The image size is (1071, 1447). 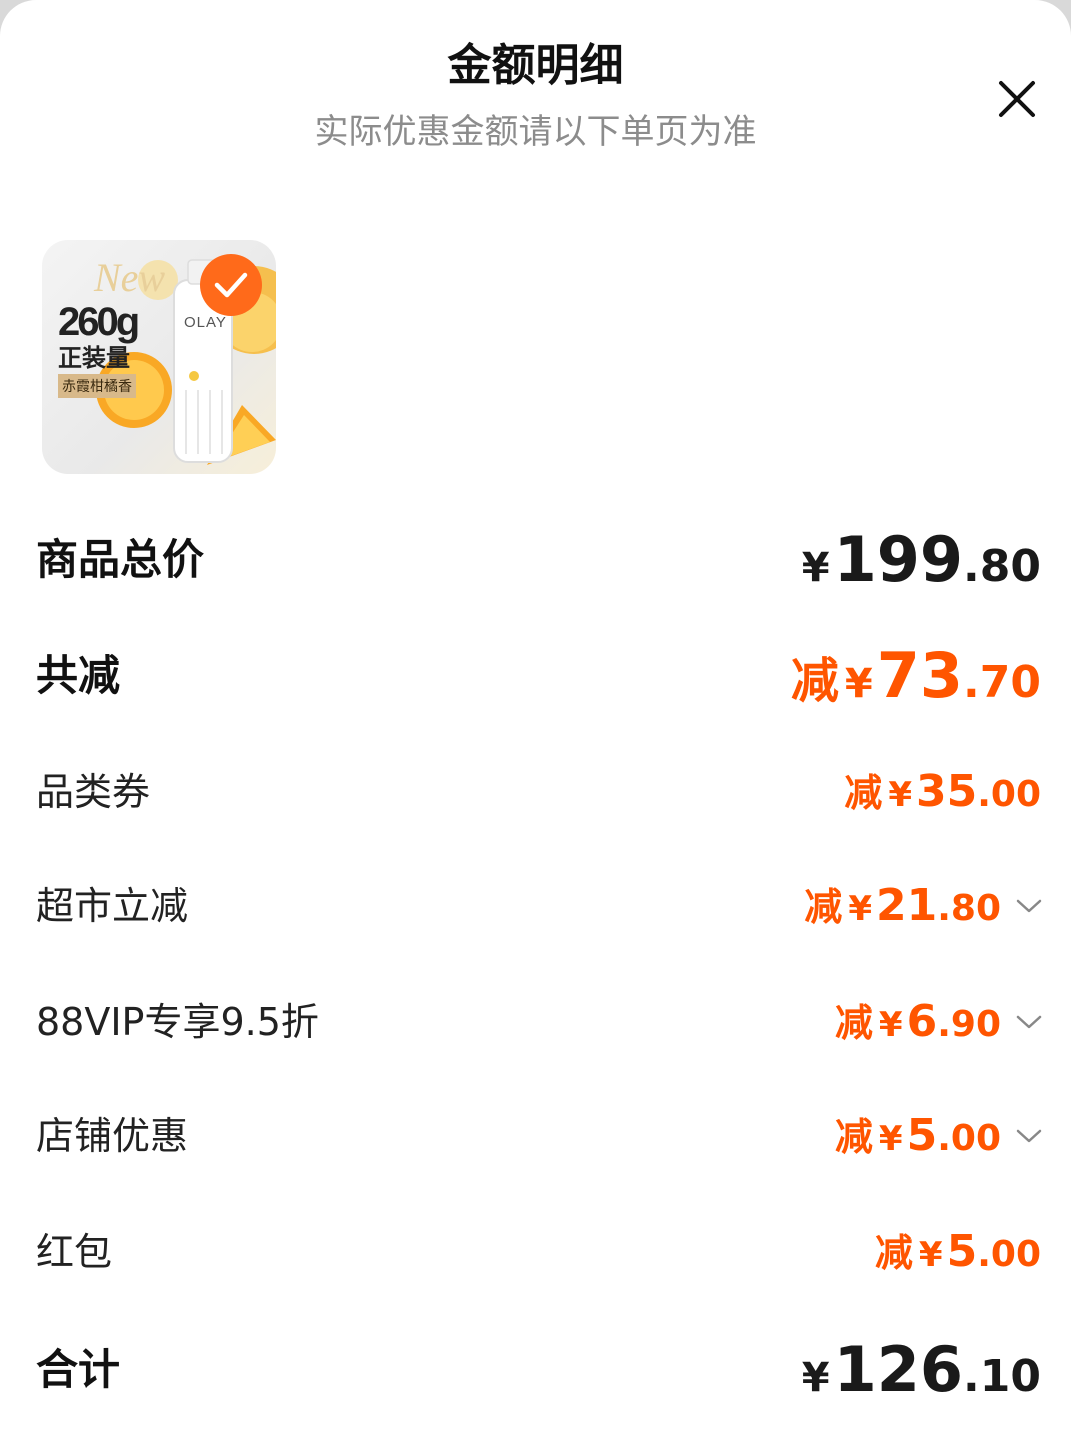 What do you see at coordinates (535, 906) in the screenshot?
I see `row-supermarket-discount: 超市立减 减 ¥ 21 .80` at bounding box center [535, 906].